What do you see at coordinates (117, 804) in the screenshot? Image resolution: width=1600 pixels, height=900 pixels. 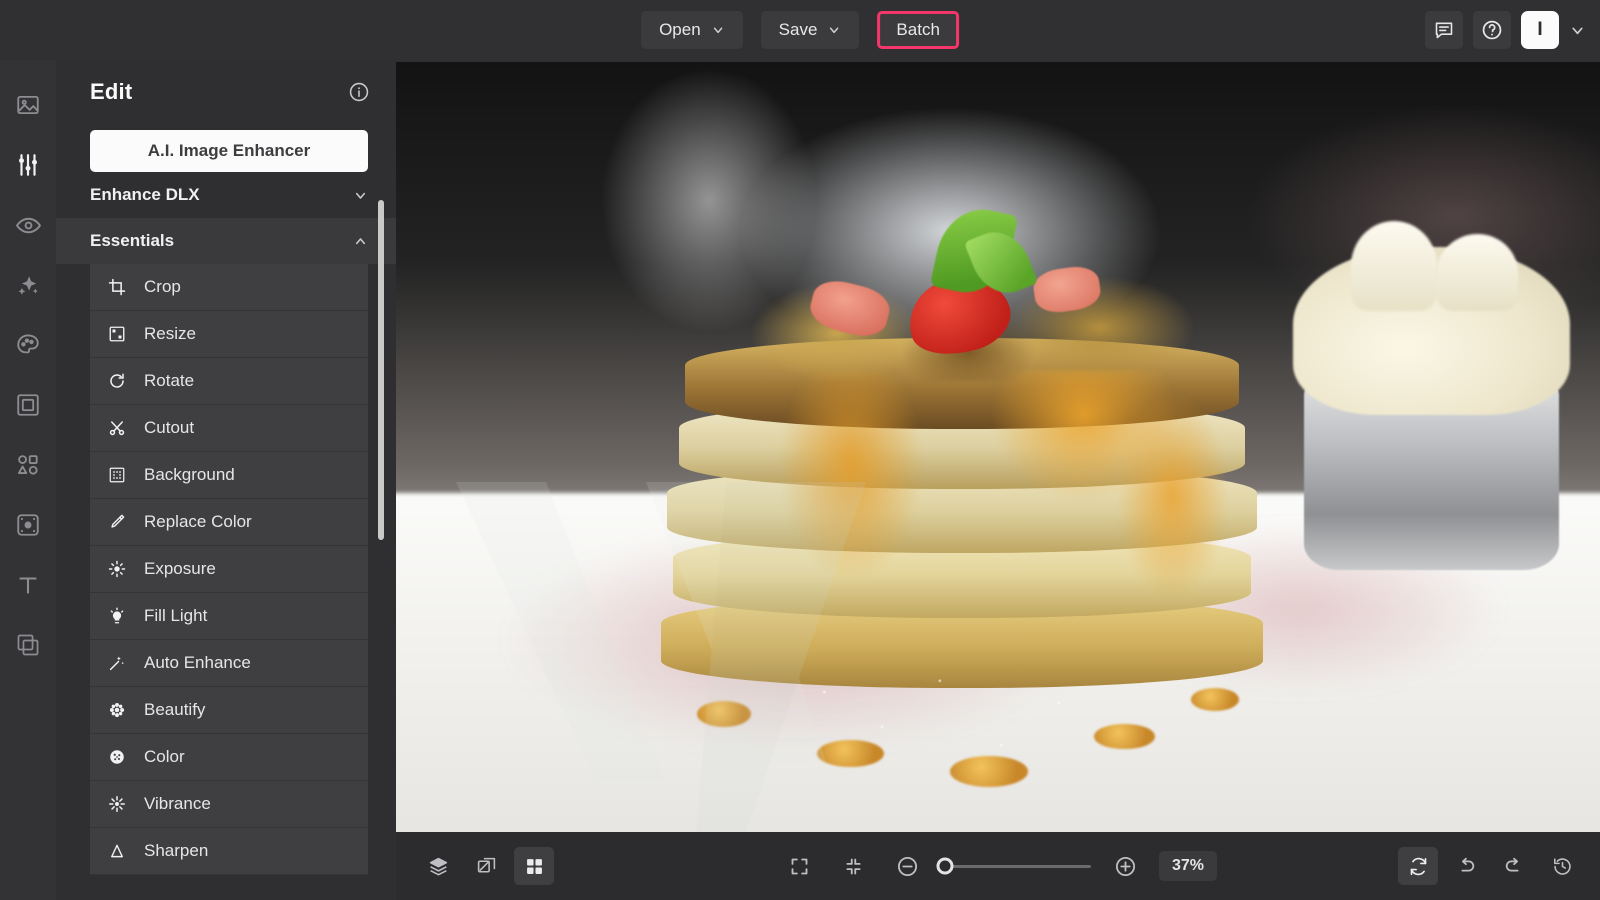 I see `star-burst-icon` at bounding box center [117, 804].